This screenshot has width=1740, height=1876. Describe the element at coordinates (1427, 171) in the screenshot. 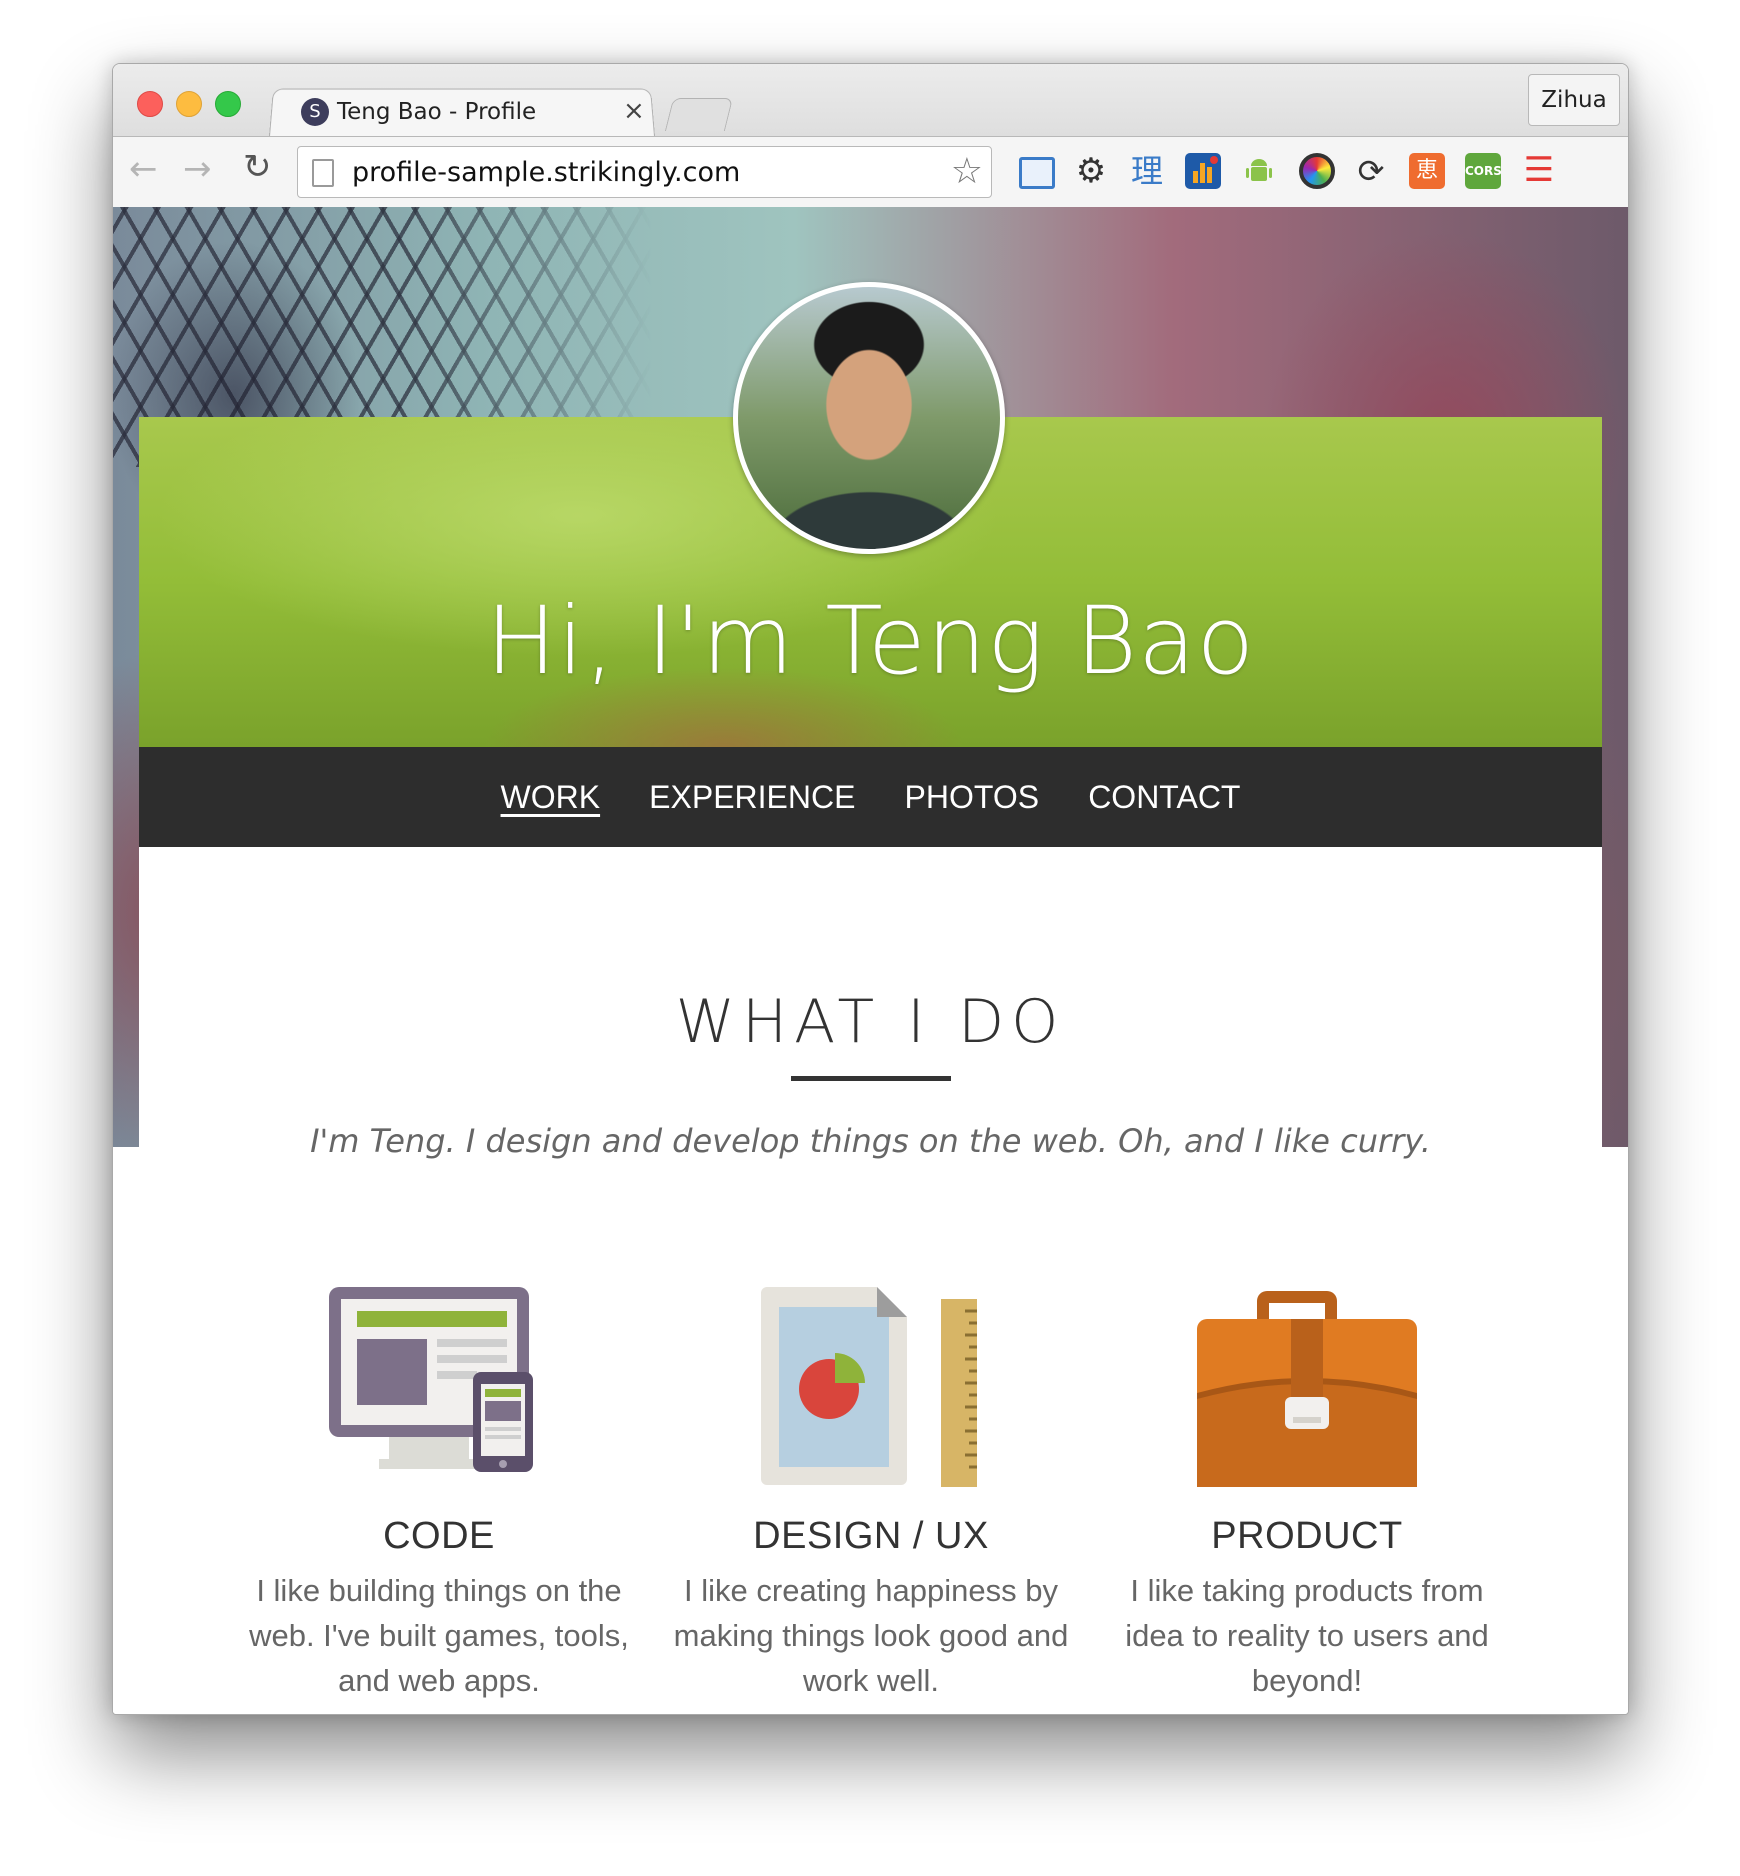

I see `su-char-icon: 恵` at that location.